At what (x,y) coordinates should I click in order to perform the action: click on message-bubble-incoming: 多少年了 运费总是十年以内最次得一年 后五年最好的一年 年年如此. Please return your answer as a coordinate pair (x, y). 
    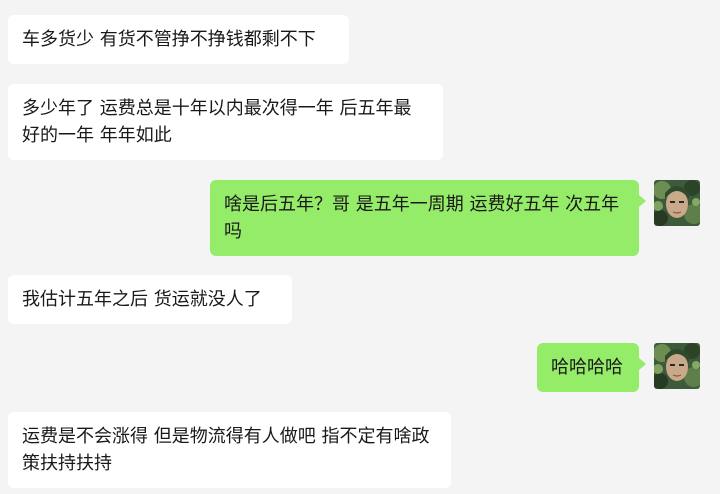
    Looking at the image, I should click on (225, 122).